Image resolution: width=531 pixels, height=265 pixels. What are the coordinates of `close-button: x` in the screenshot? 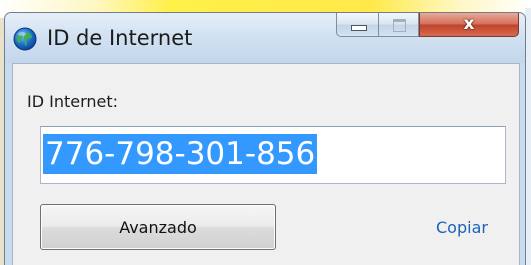 It's located at (469, 25).